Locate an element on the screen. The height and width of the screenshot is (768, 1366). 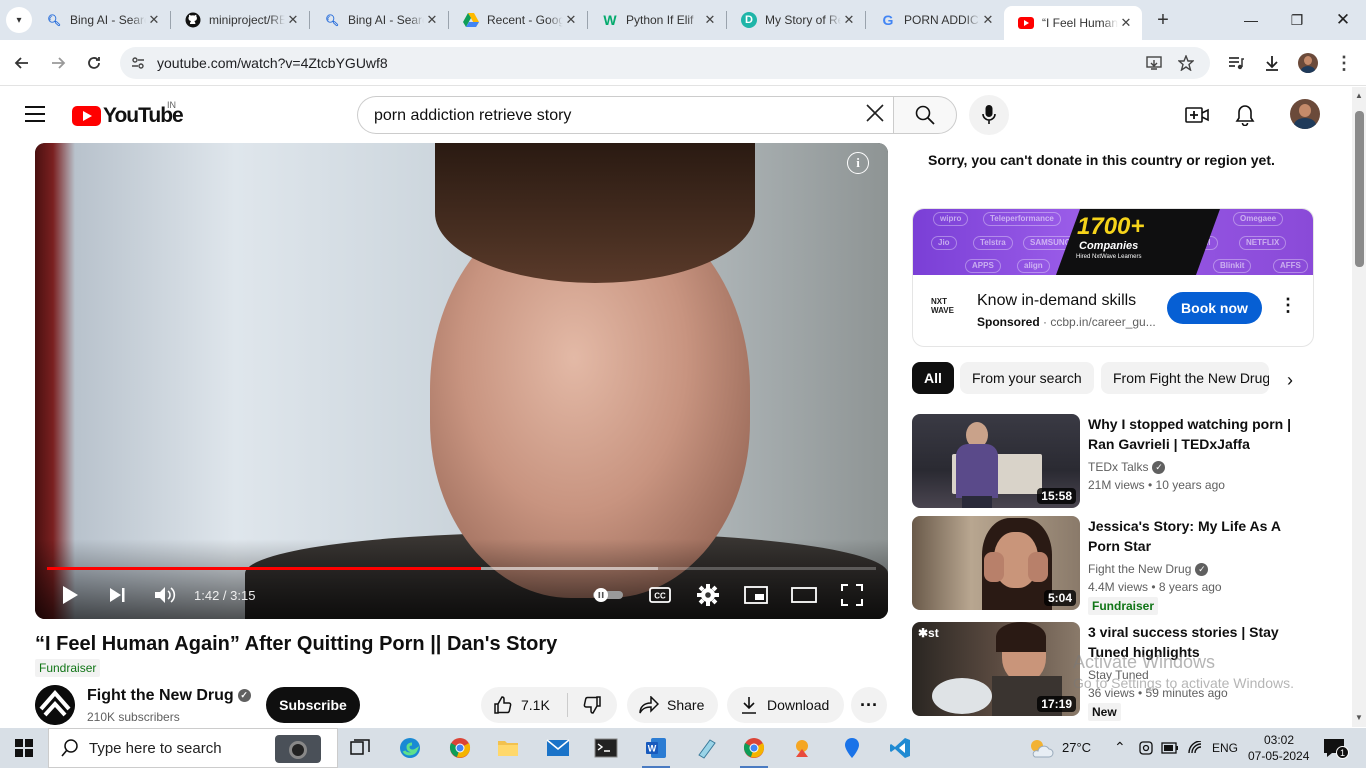
clock-date: 07-05-2024 is located at coordinates (1278, 756).